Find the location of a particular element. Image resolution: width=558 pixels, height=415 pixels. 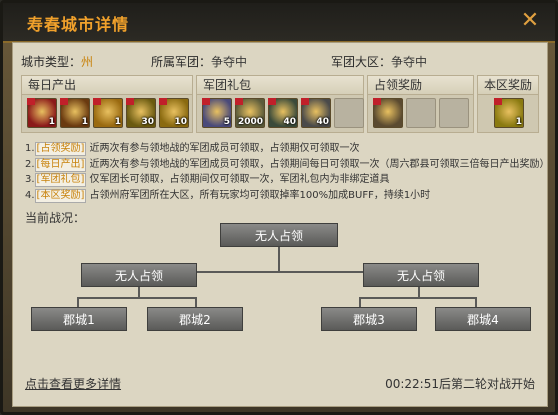

crystal-item: 5 is located at coordinates (217, 113).